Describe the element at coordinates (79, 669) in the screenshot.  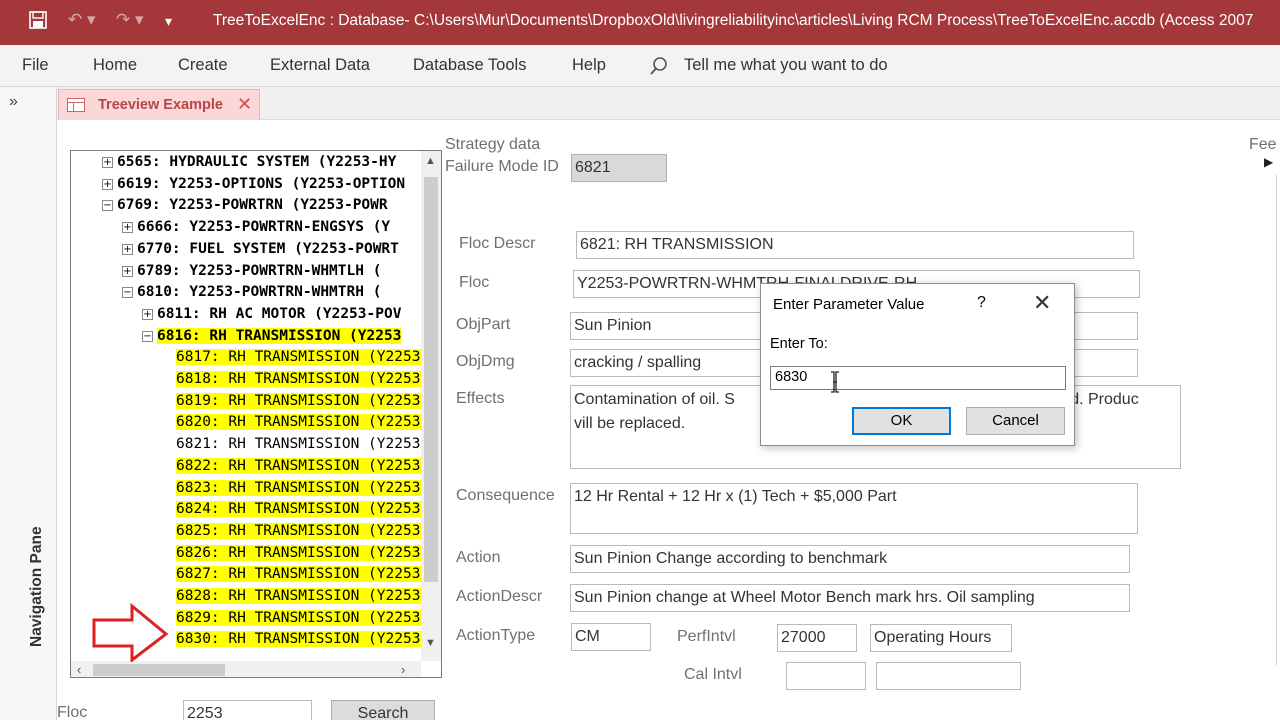
I see `scroll-left-icon: ‹` at that location.